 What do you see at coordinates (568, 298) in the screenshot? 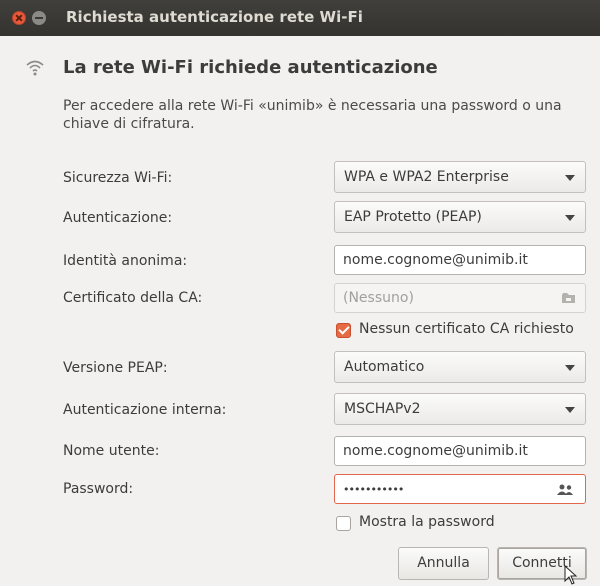
I see `file-chooser-icon` at bounding box center [568, 298].